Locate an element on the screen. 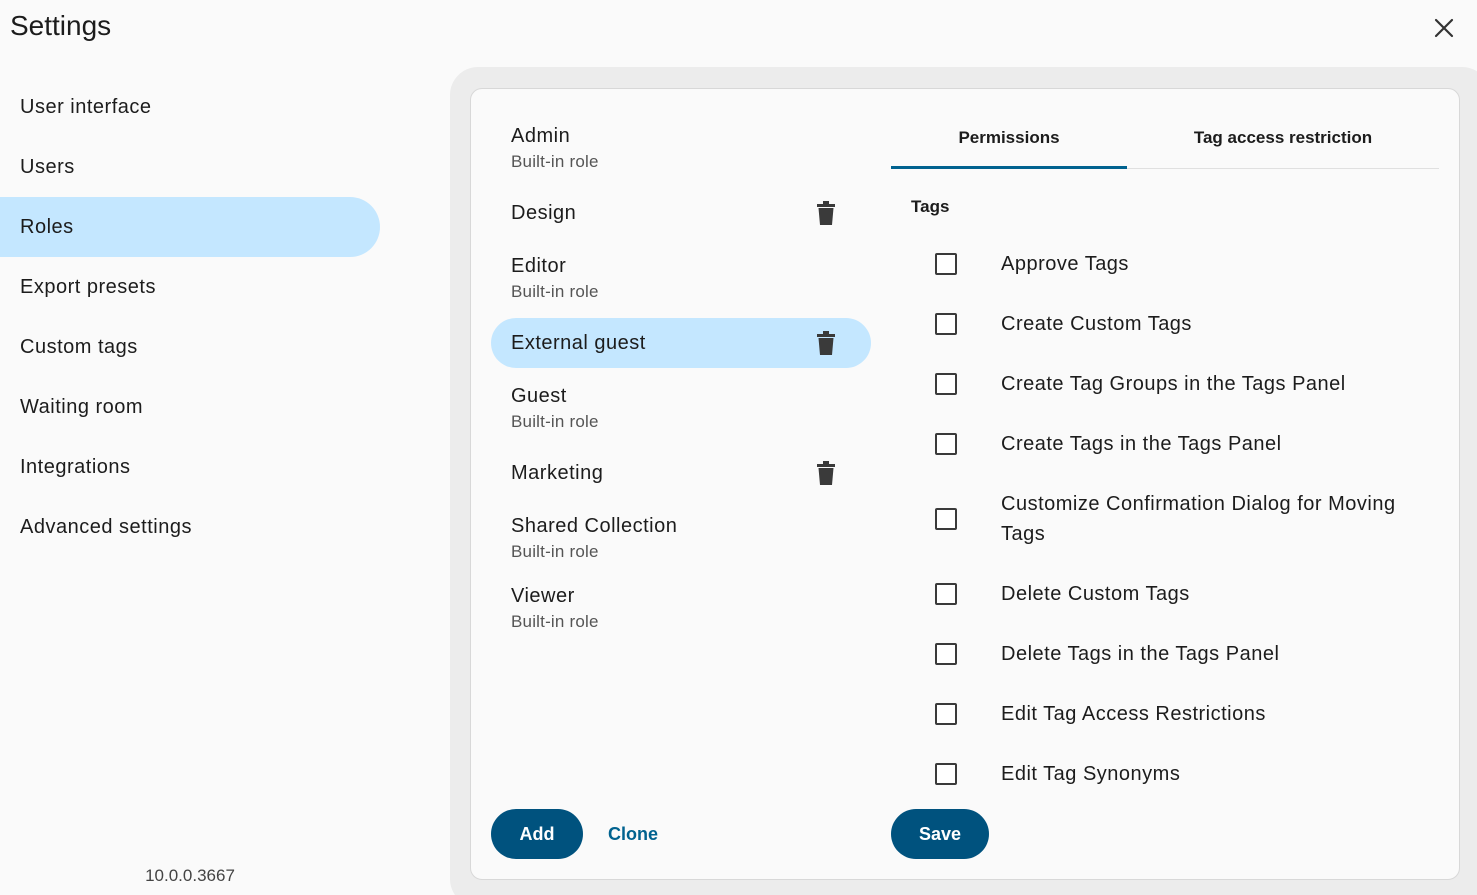 This screenshot has height=895, width=1477. permission-item: Create Tags in the Tags Panel is located at coordinates (1175, 444).